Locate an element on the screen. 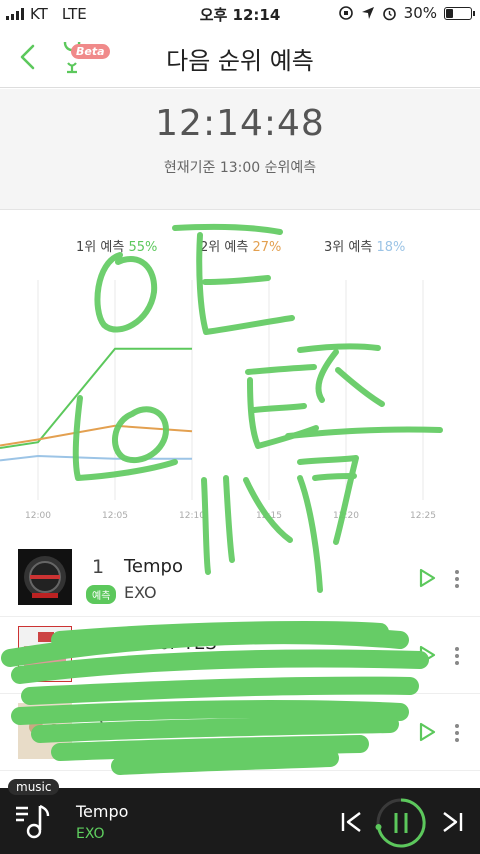 This screenshot has height=854, width=480. next-icon is located at coordinates (453, 822).